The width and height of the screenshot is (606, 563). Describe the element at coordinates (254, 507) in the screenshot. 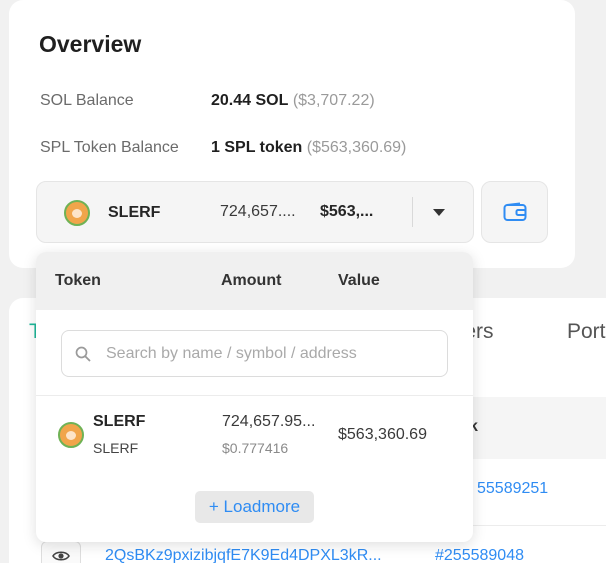

I see `load-more-button: + Loadmore` at that location.